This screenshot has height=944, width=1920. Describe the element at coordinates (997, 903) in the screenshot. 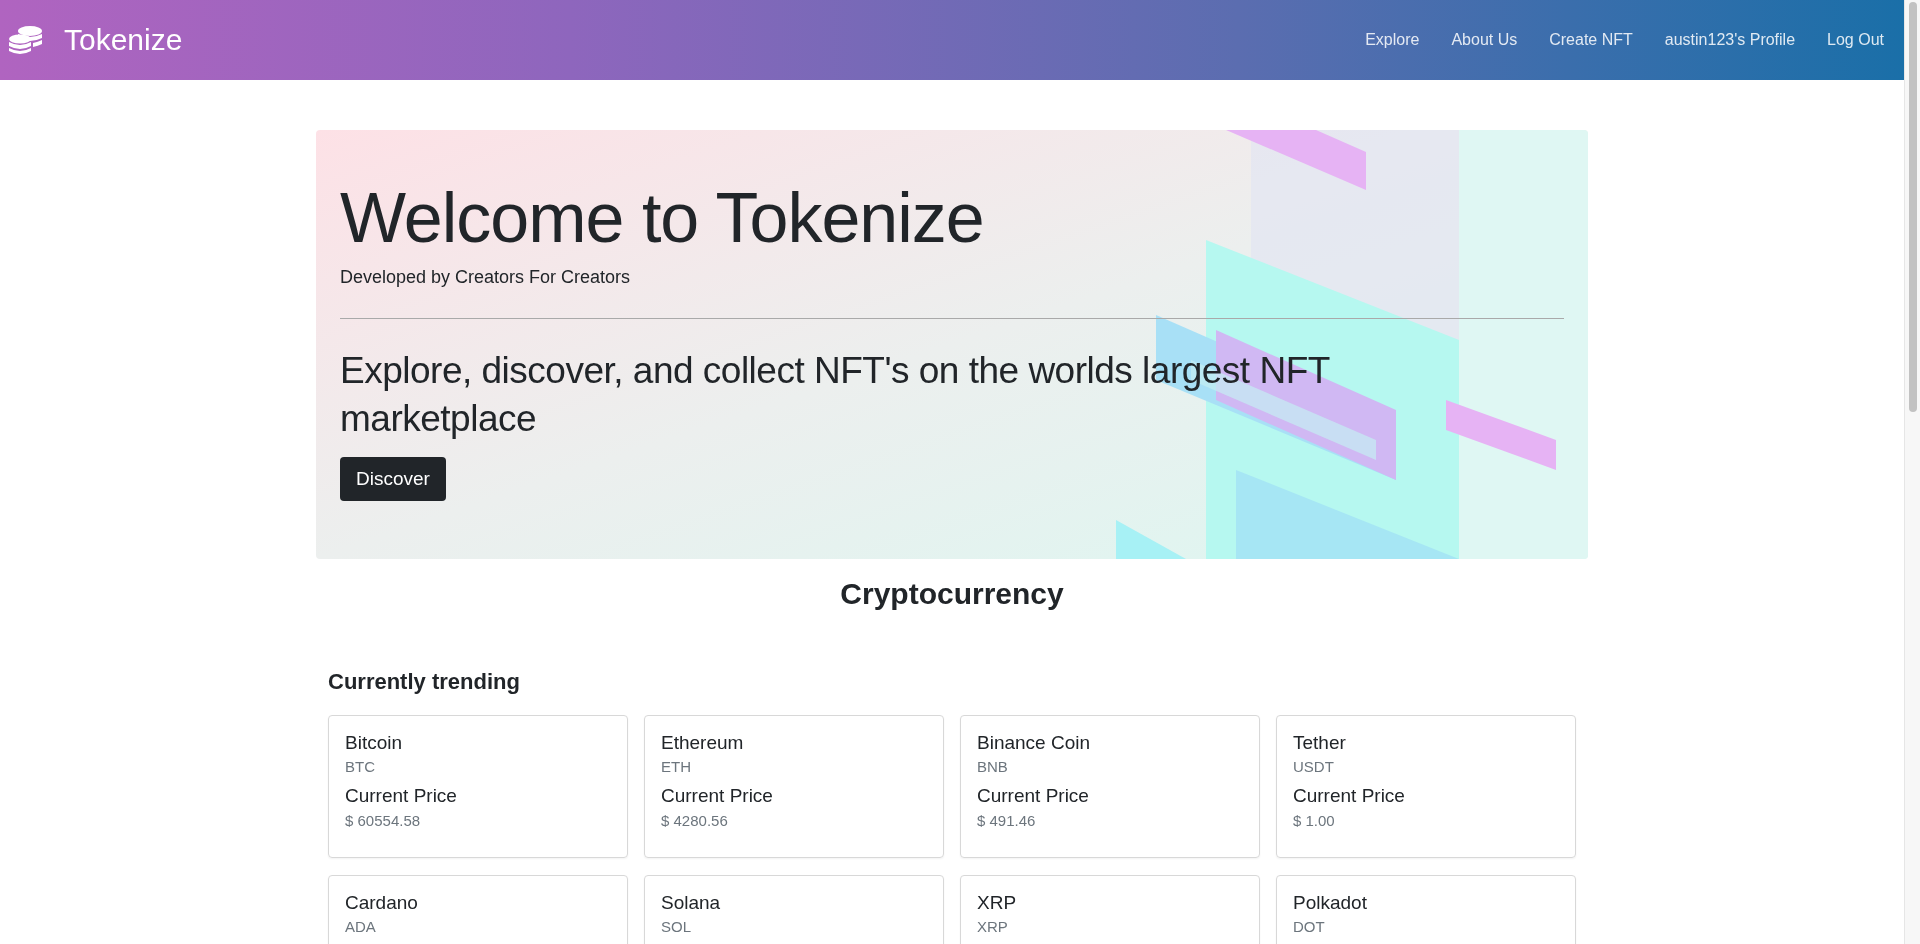

I see `coin-name: XRP` at that location.